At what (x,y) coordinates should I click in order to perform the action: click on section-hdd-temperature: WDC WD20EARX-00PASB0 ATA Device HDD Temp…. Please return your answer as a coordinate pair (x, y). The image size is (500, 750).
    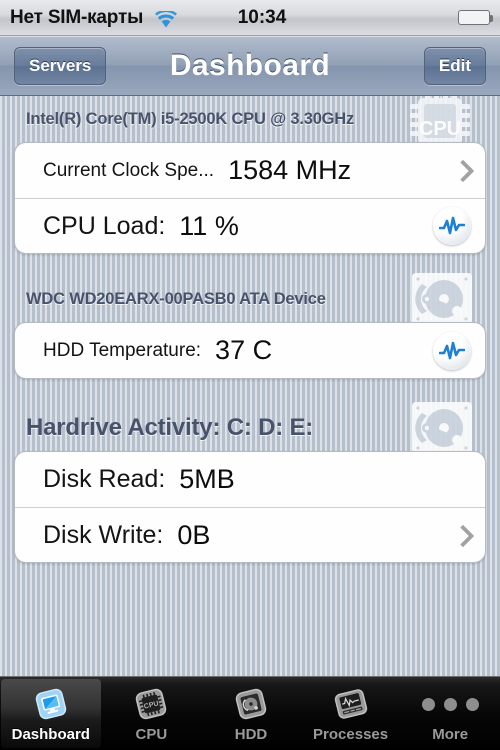
    Looking at the image, I should click on (250, 326).